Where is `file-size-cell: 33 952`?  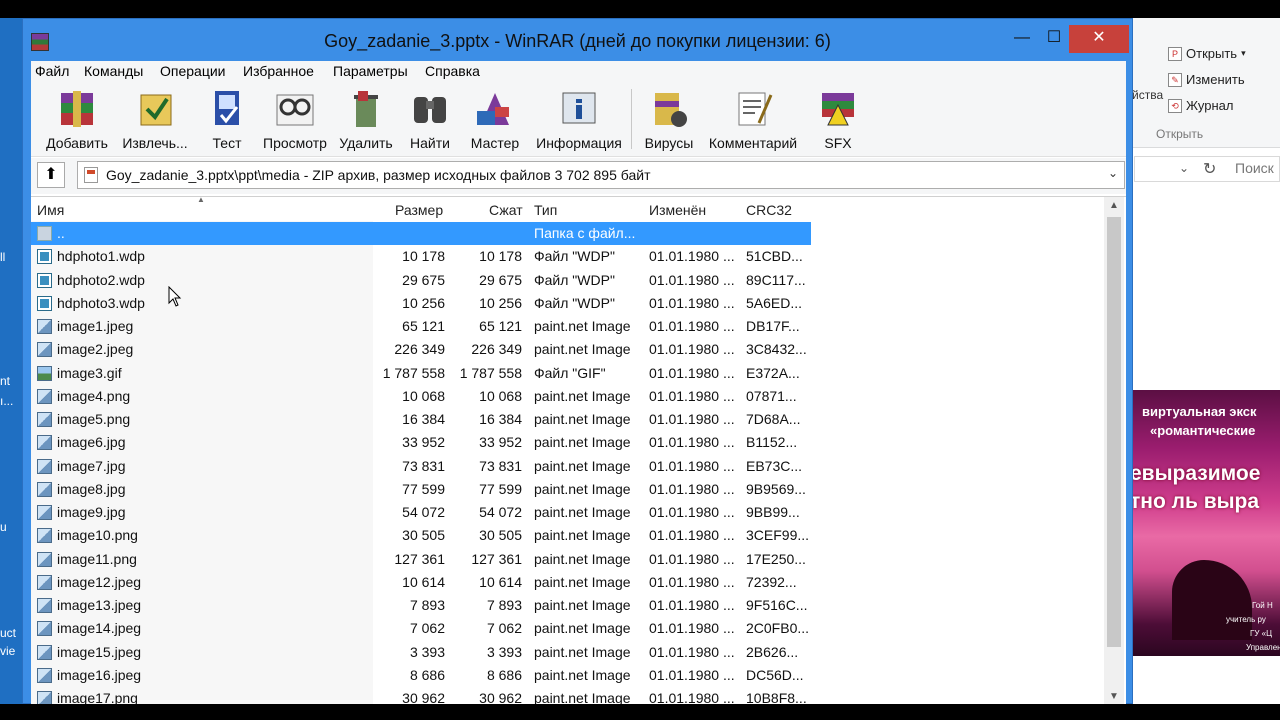 file-size-cell: 33 952 is located at coordinates (423, 442).